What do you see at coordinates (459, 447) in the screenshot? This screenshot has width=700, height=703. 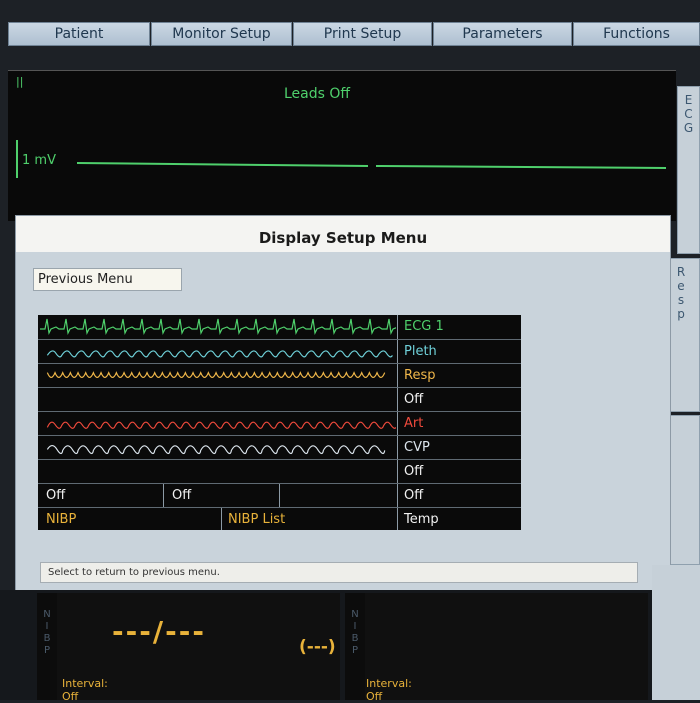 I see `cvp-label: CVP` at bounding box center [459, 447].